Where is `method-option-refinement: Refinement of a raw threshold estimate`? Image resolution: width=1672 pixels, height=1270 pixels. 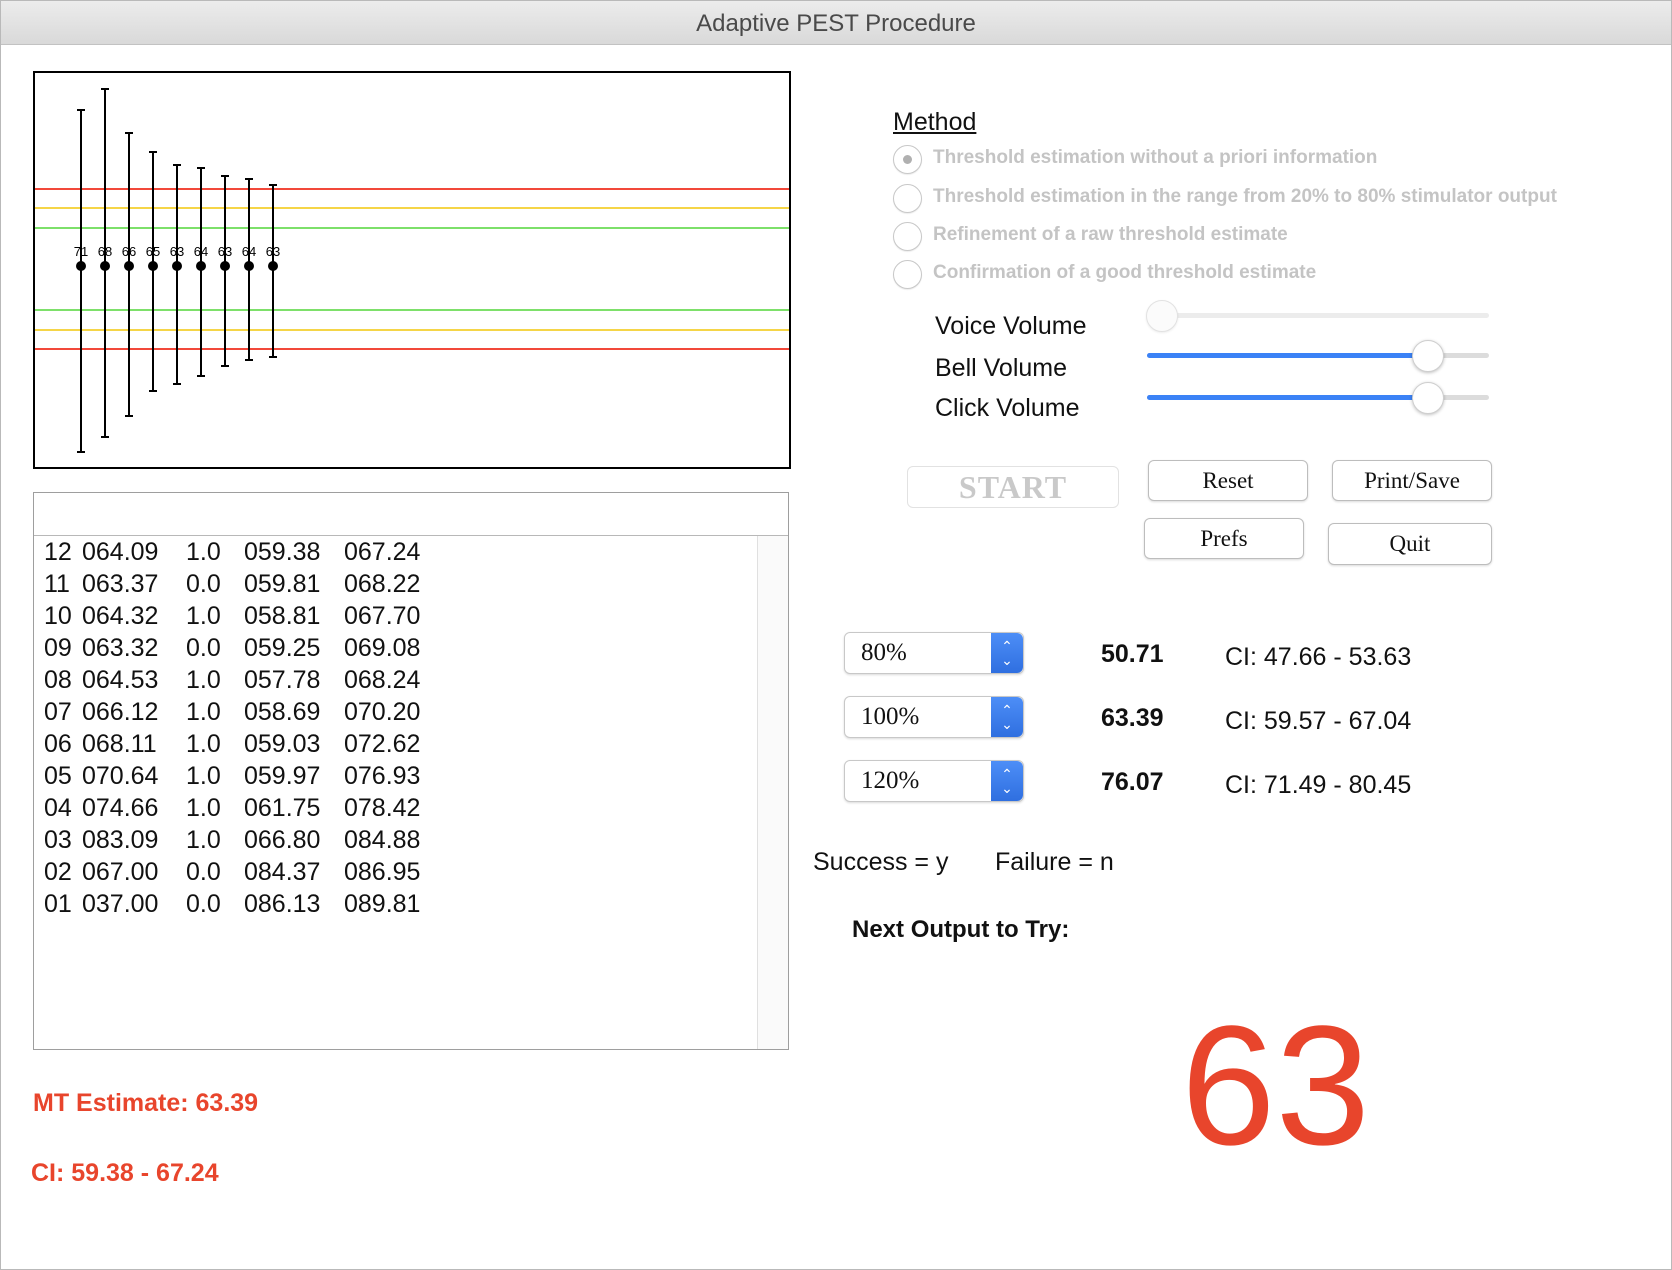
method-option-refinement: Refinement of a raw threshold estimate is located at coordinates (1282, 236).